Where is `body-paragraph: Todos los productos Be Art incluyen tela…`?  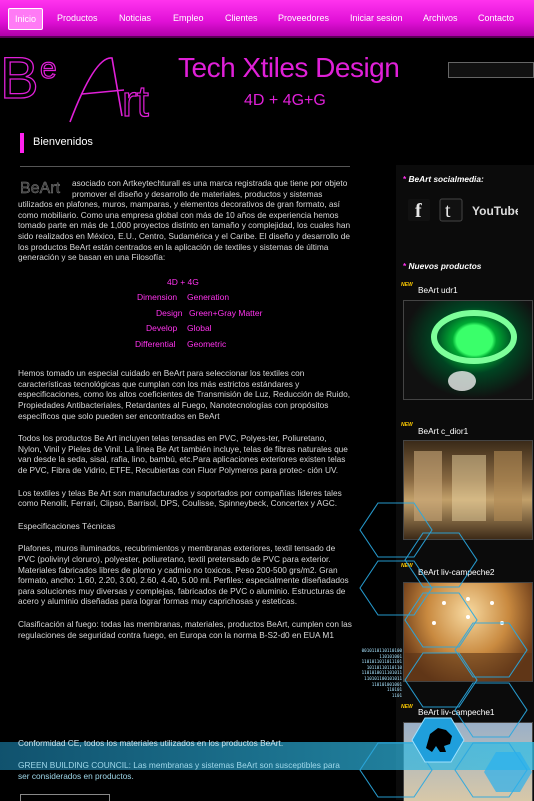 body-paragraph: Todos los productos Be Art incluyen tela… is located at coordinates (183, 454).